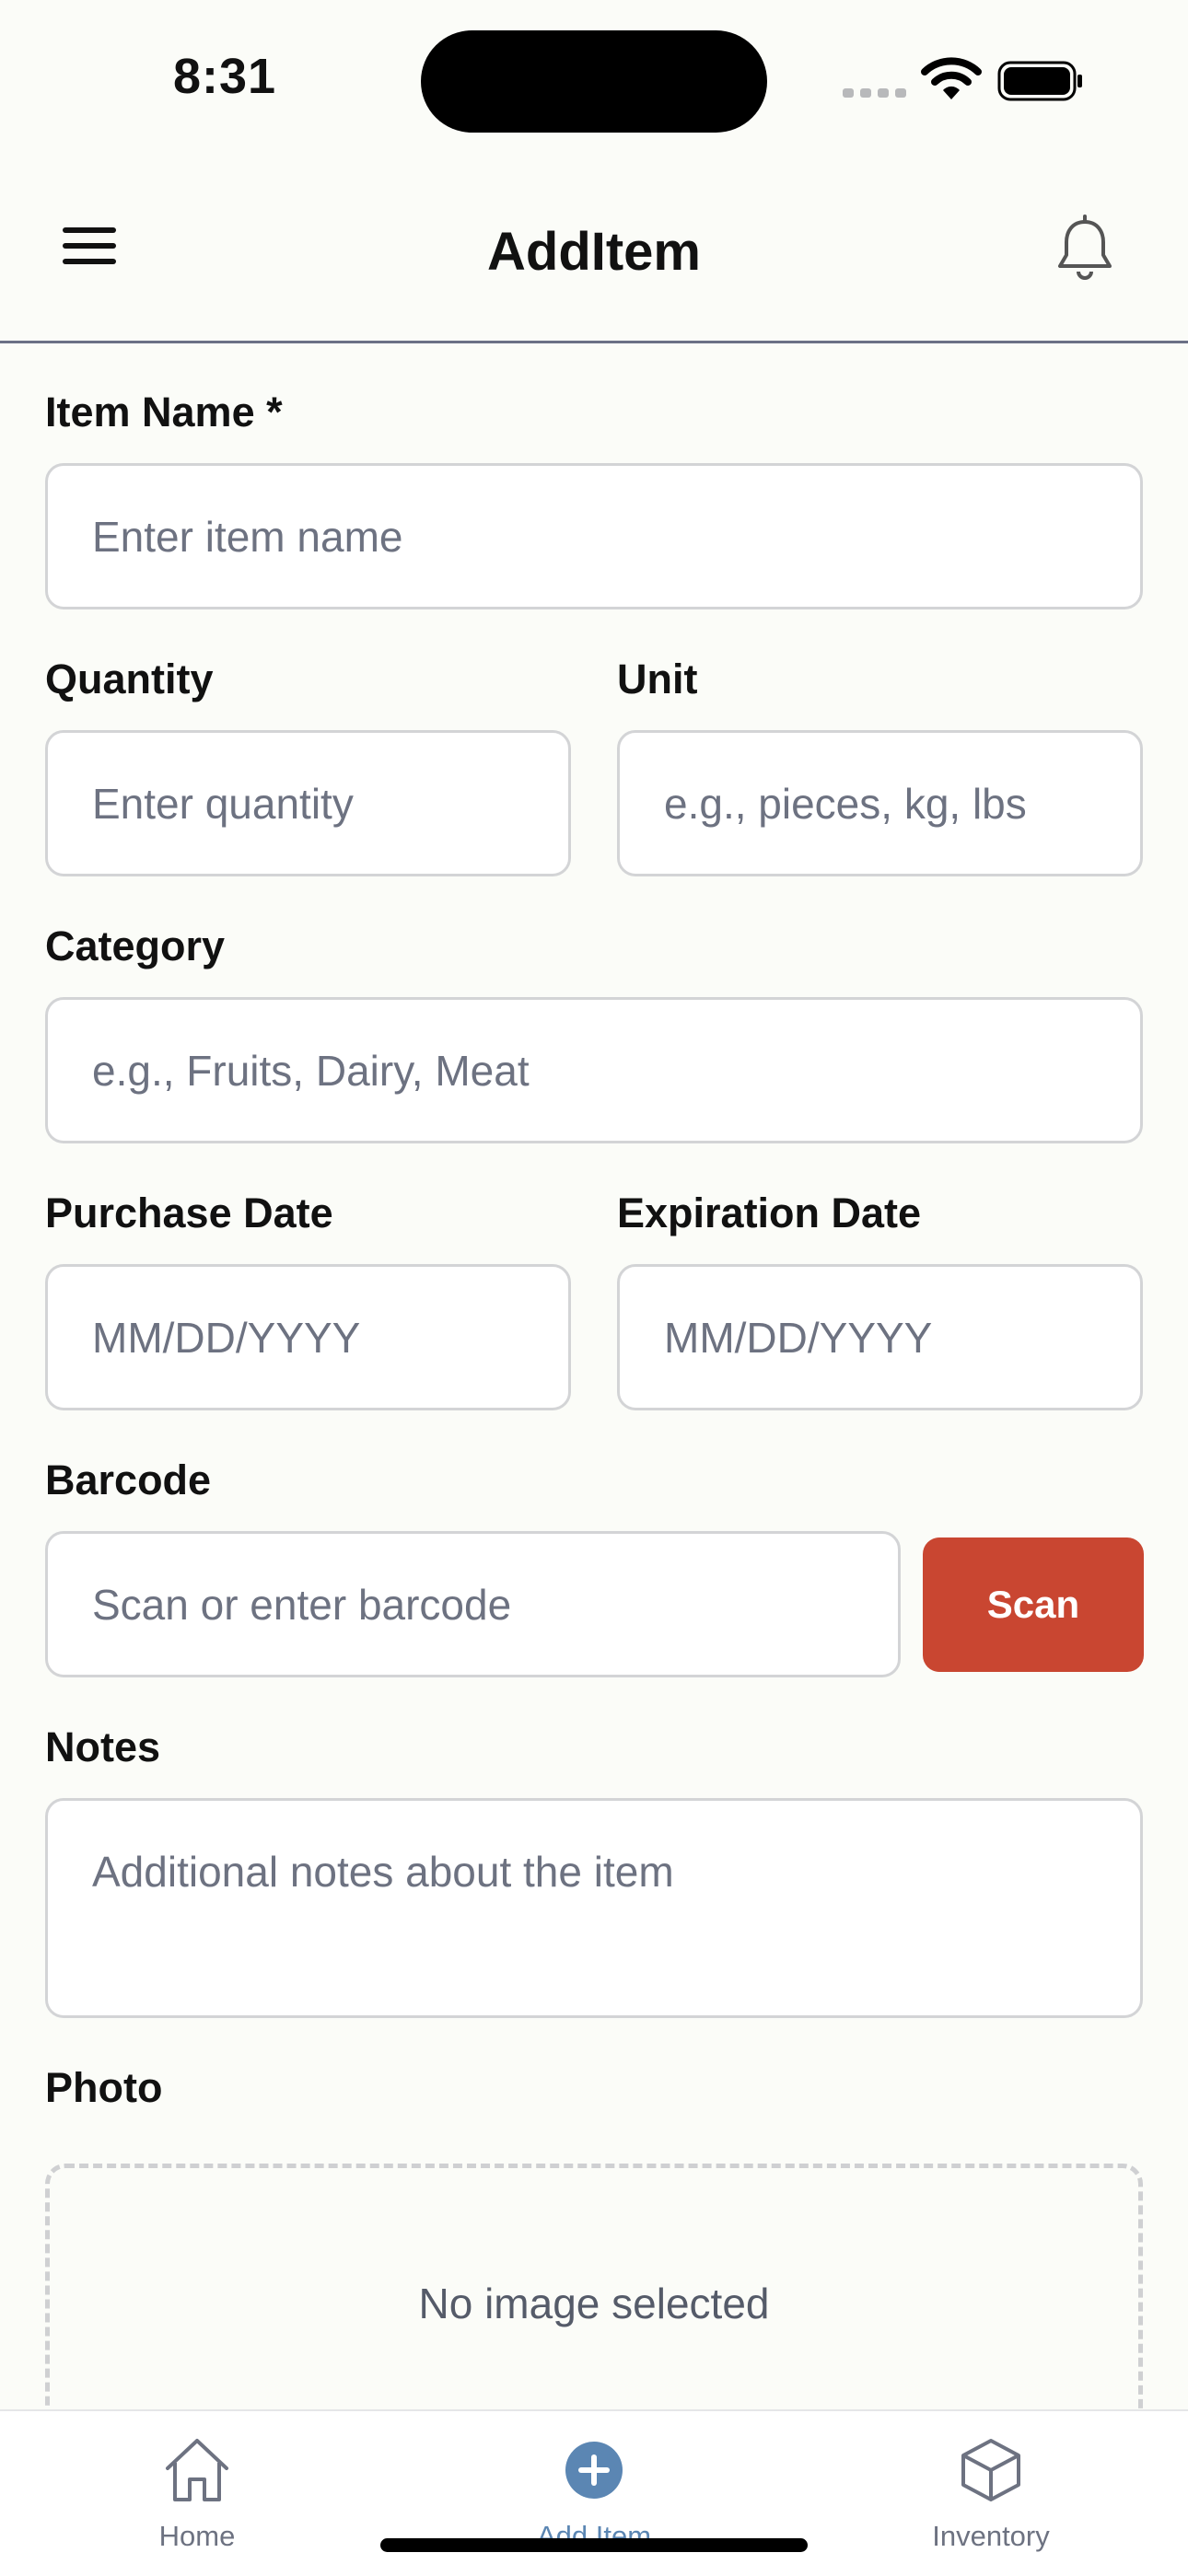 The height and width of the screenshot is (2576, 1188). What do you see at coordinates (770, 1212) in the screenshot?
I see `expiration-date-label: Expiration Date` at bounding box center [770, 1212].